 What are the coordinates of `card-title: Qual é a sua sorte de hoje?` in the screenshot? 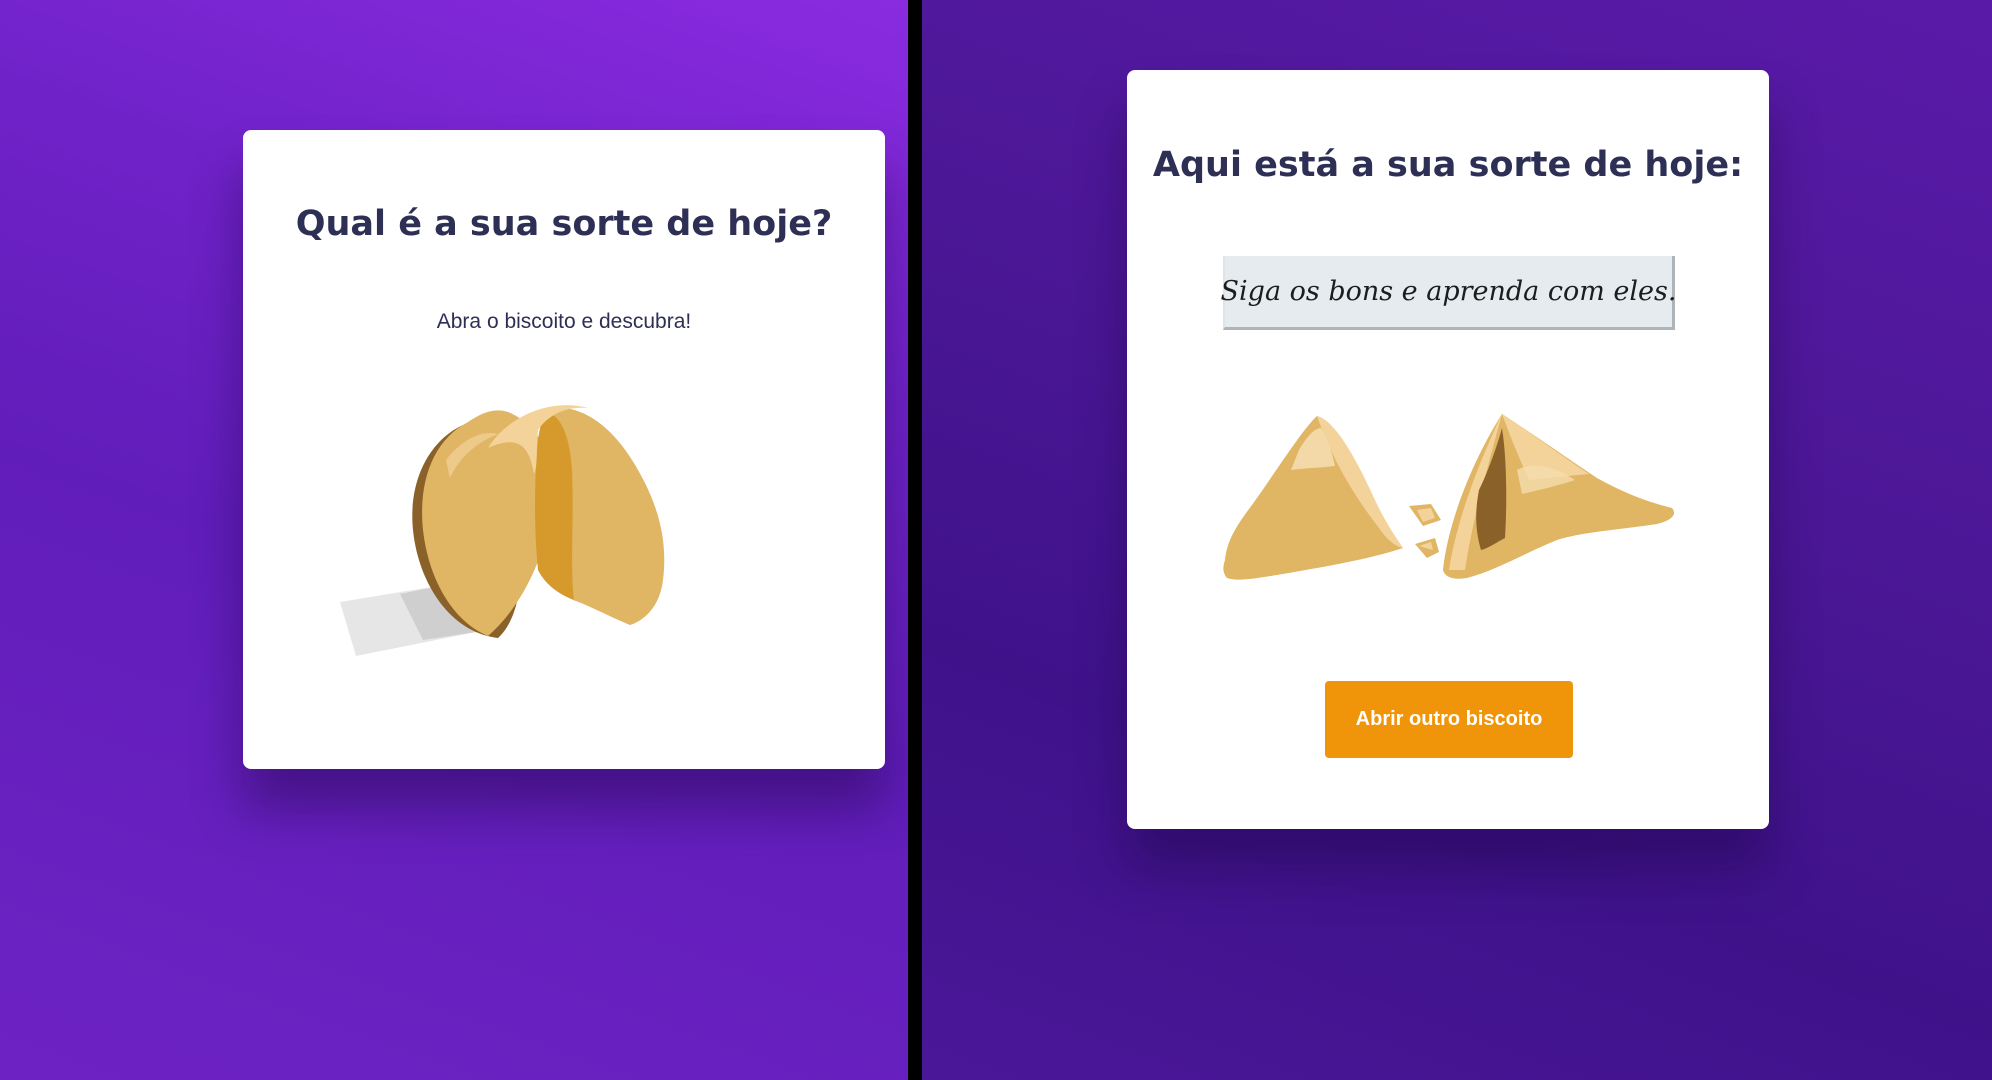 It's located at (564, 224).